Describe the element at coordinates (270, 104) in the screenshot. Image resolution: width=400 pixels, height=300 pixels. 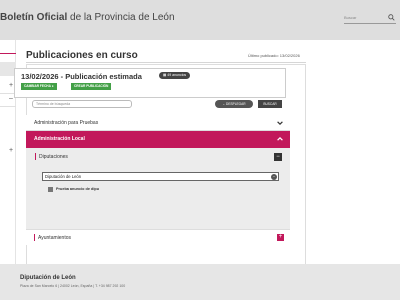
I see `search-button: BUSCAR` at that location.